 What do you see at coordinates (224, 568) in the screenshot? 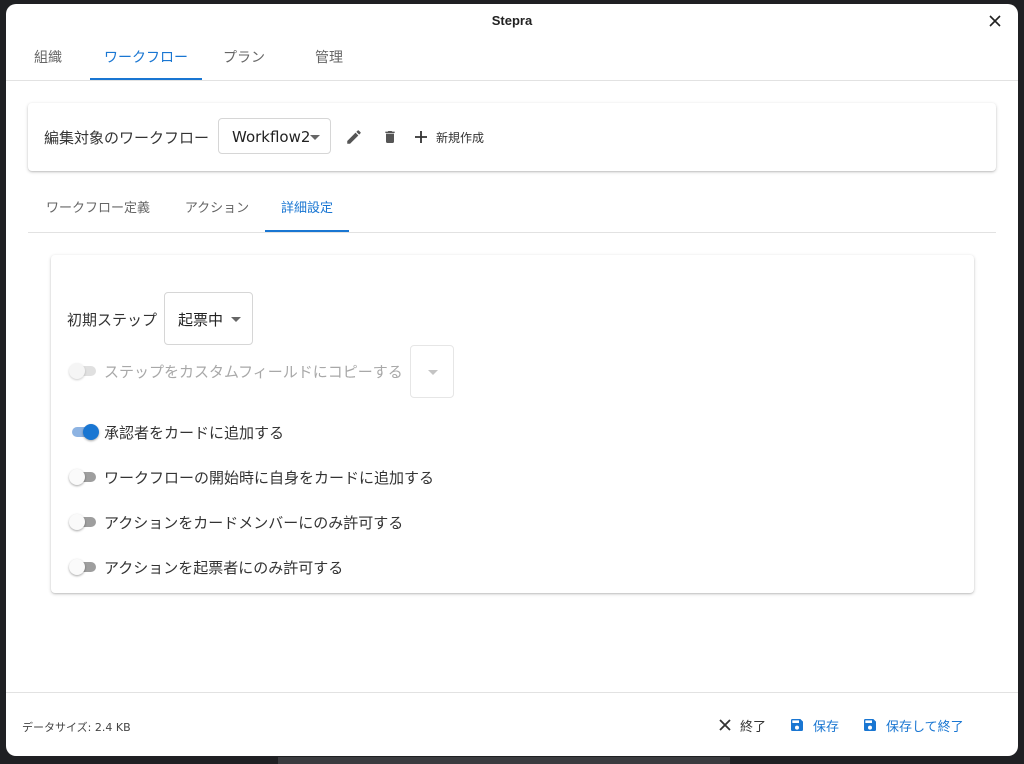
I see `actions-creator-only-label: アクションを起票者にのみ許可する` at bounding box center [224, 568].